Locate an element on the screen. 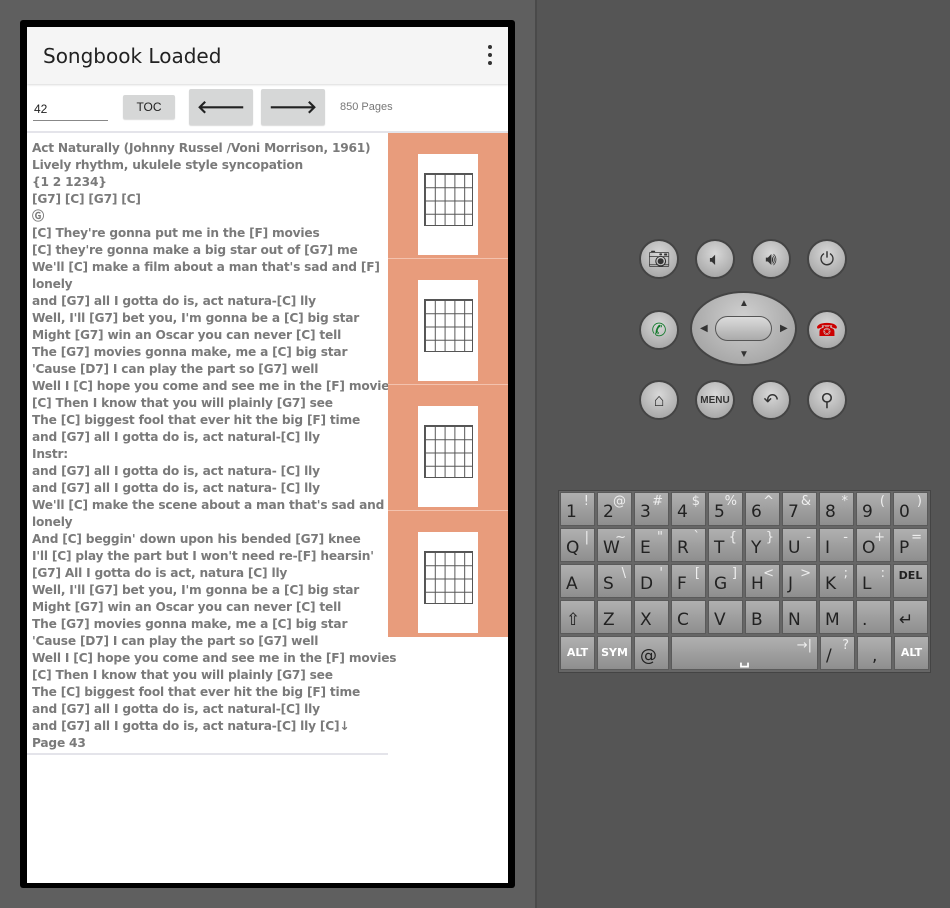 The image size is (950, 908). key-c: C is located at coordinates (688, 617).